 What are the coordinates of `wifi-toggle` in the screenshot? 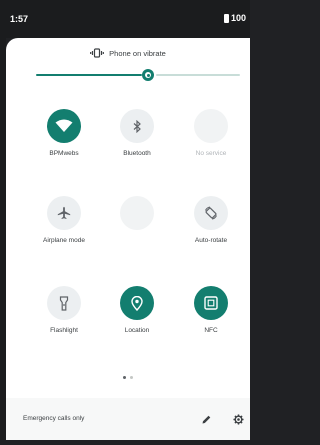 It's located at (64, 126).